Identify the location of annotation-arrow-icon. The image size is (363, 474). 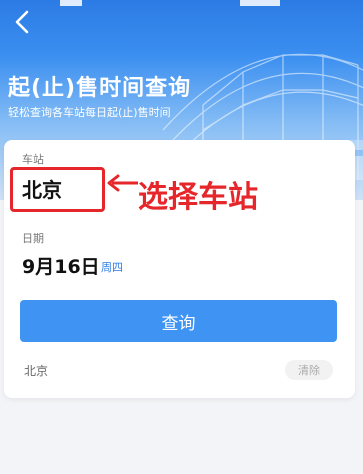
(122, 183).